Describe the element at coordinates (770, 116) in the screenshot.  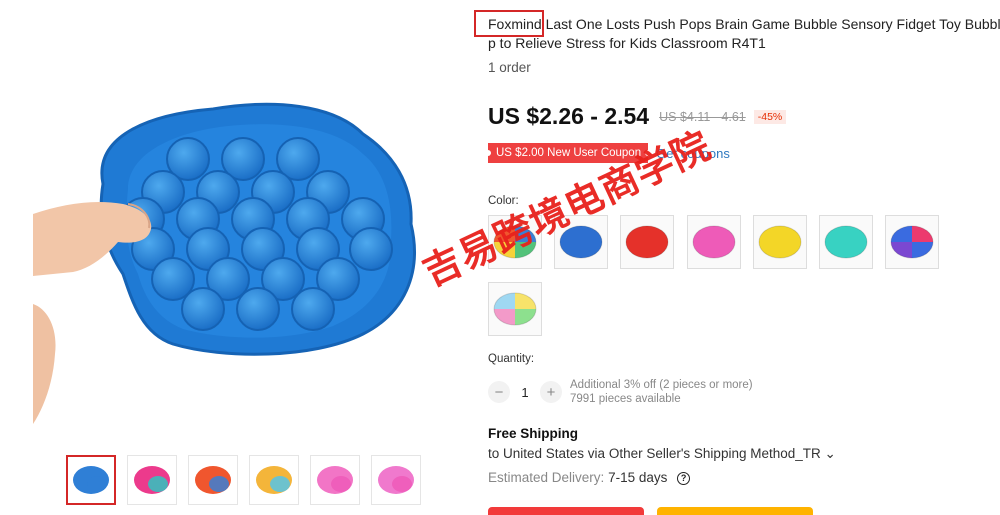
I see `discount-badge: -45%` at that location.